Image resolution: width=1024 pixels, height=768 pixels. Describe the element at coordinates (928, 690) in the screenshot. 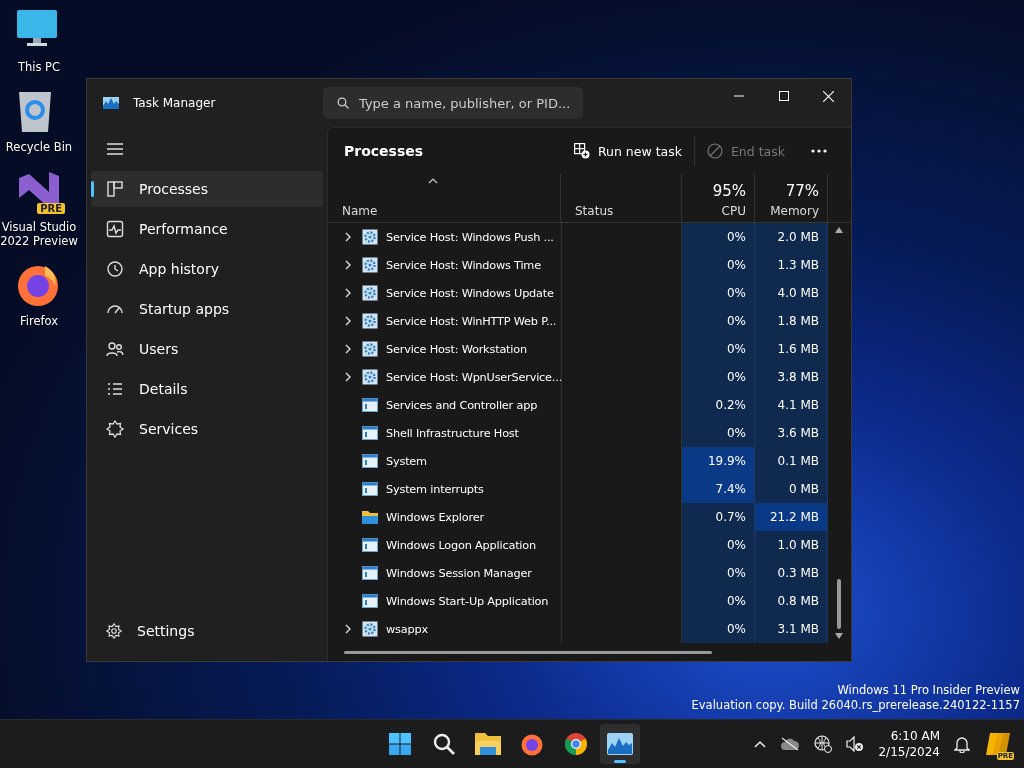

I see `watermark-text: Windows 11 Pro Insider Preview` at that location.